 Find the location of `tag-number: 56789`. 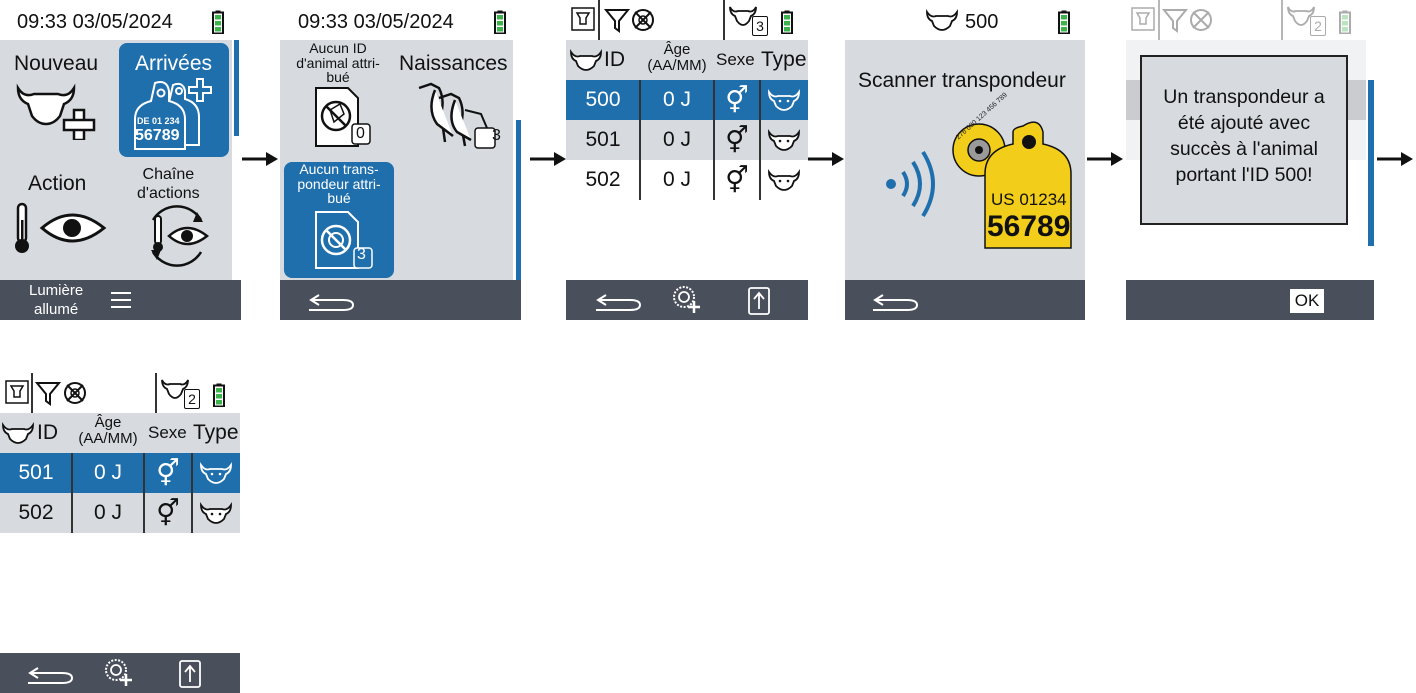

tag-number: 56789 is located at coordinates (1029, 226).